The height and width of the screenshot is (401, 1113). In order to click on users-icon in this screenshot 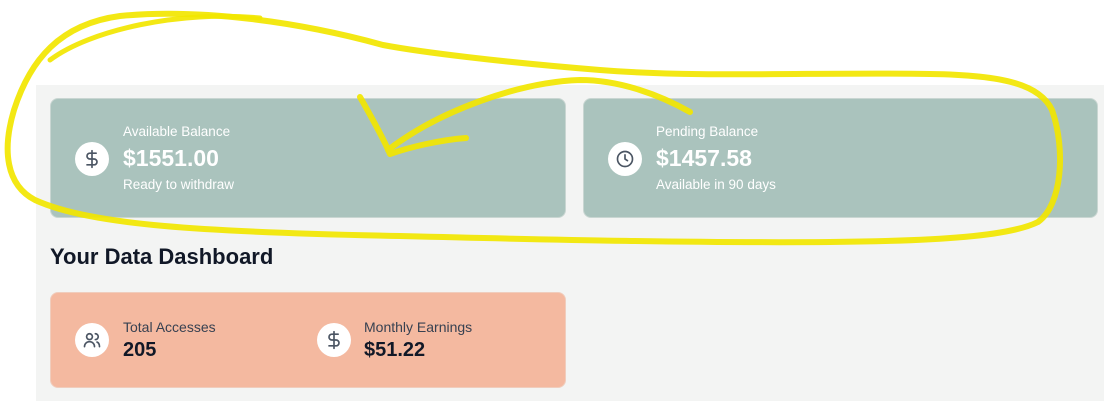, I will do `click(92, 340)`.